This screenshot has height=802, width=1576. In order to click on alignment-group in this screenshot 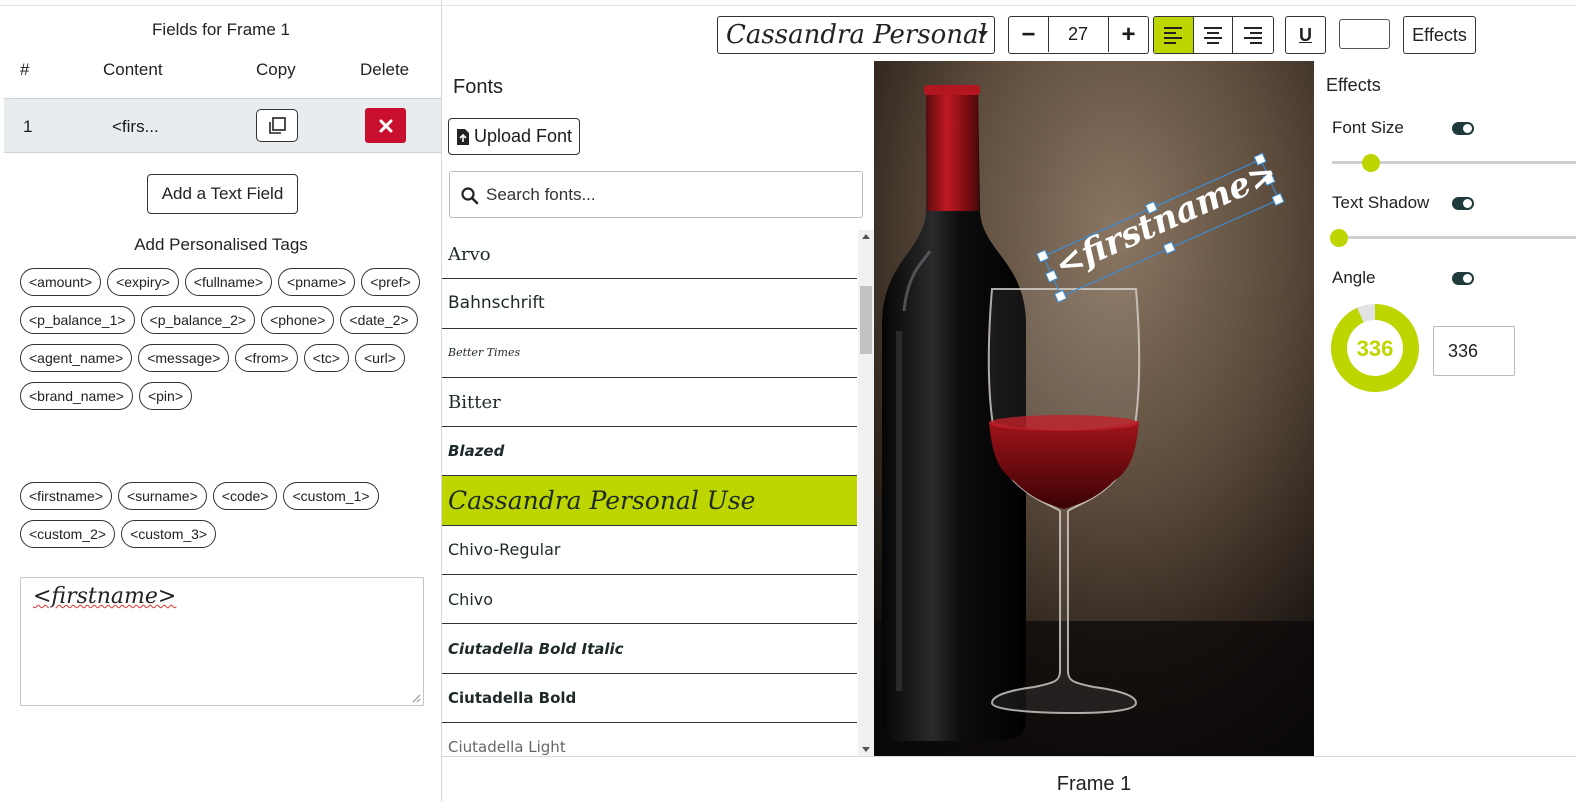, I will do `click(1213, 35)`.